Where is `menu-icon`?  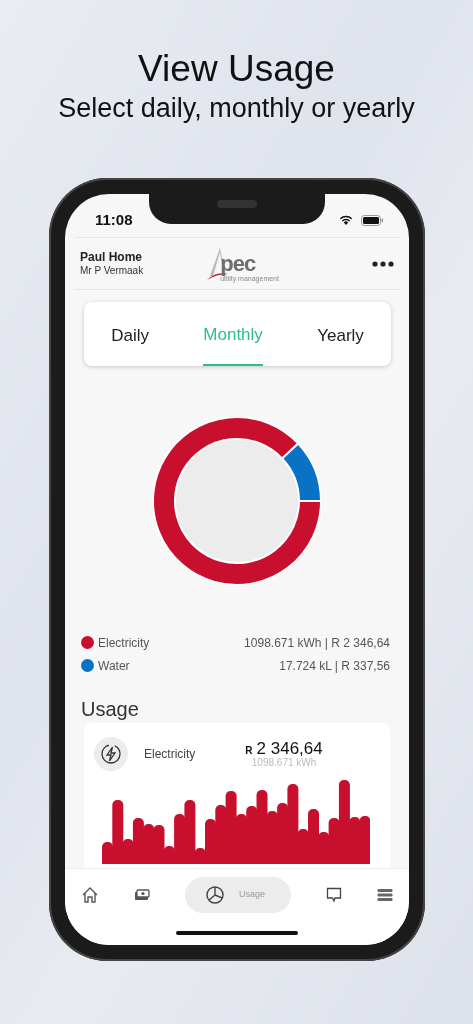
menu-icon is located at coordinates (384, 894).